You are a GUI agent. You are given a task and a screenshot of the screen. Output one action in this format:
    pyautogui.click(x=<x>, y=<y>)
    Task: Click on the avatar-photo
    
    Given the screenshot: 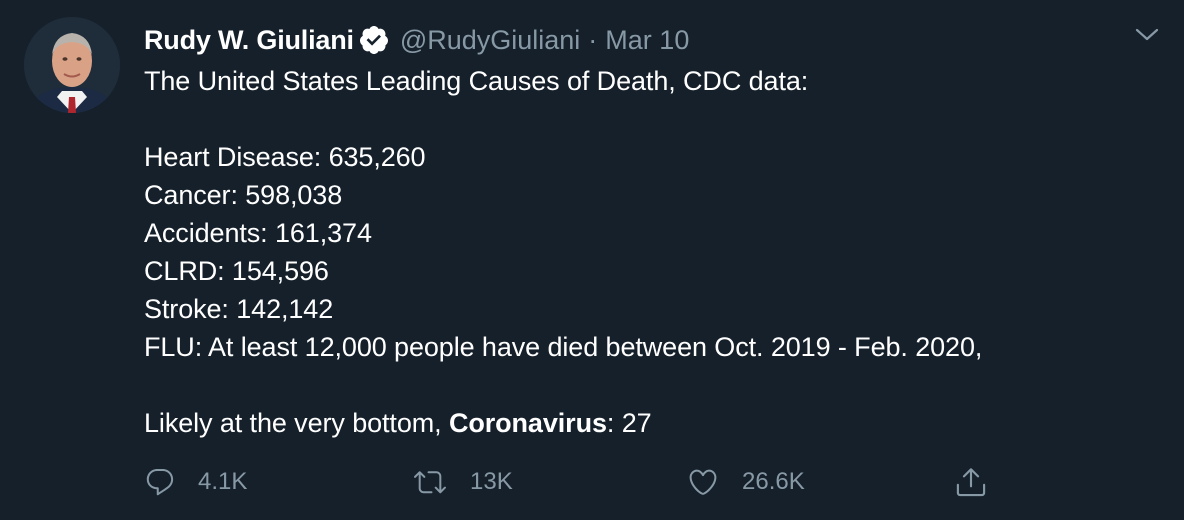 What is the action you would take?
    pyautogui.click(x=72, y=65)
    